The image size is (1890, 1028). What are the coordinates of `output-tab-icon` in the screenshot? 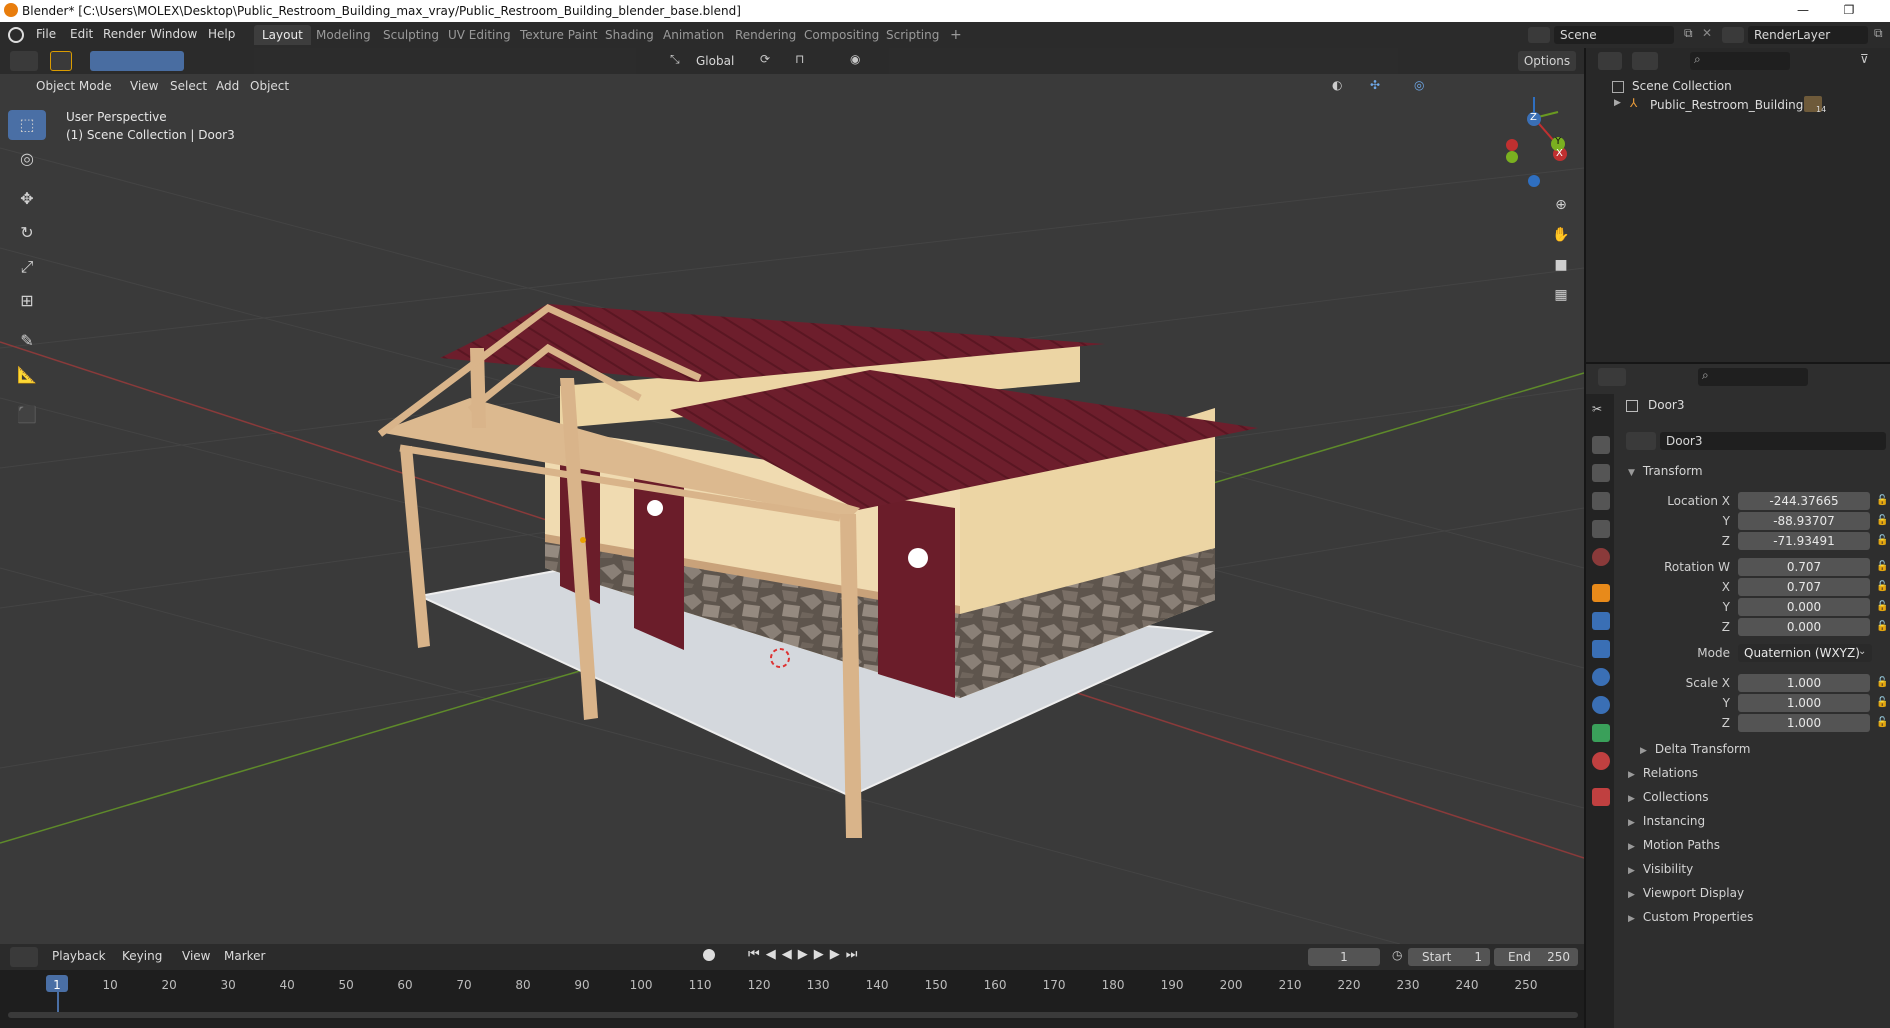 It's located at (1601, 473).